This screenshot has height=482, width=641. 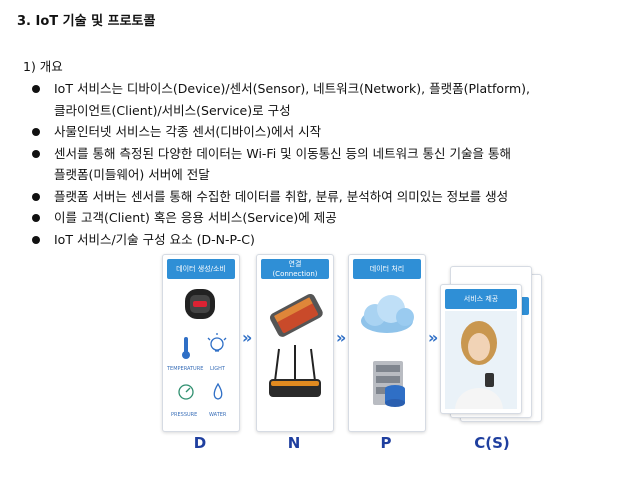 What do you see at coordinates (295, 274) in the screenshot?
I see `panel-subtitle: (Connection)` at bounding box center [295, 274].